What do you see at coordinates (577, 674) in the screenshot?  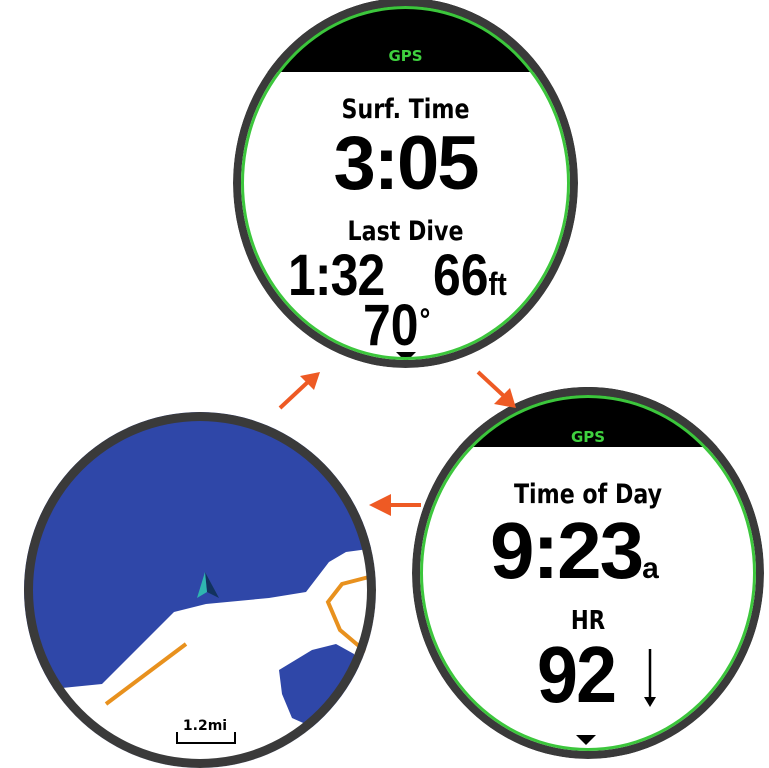 I see `hr-value: 92` at bounding box center [577, 674].